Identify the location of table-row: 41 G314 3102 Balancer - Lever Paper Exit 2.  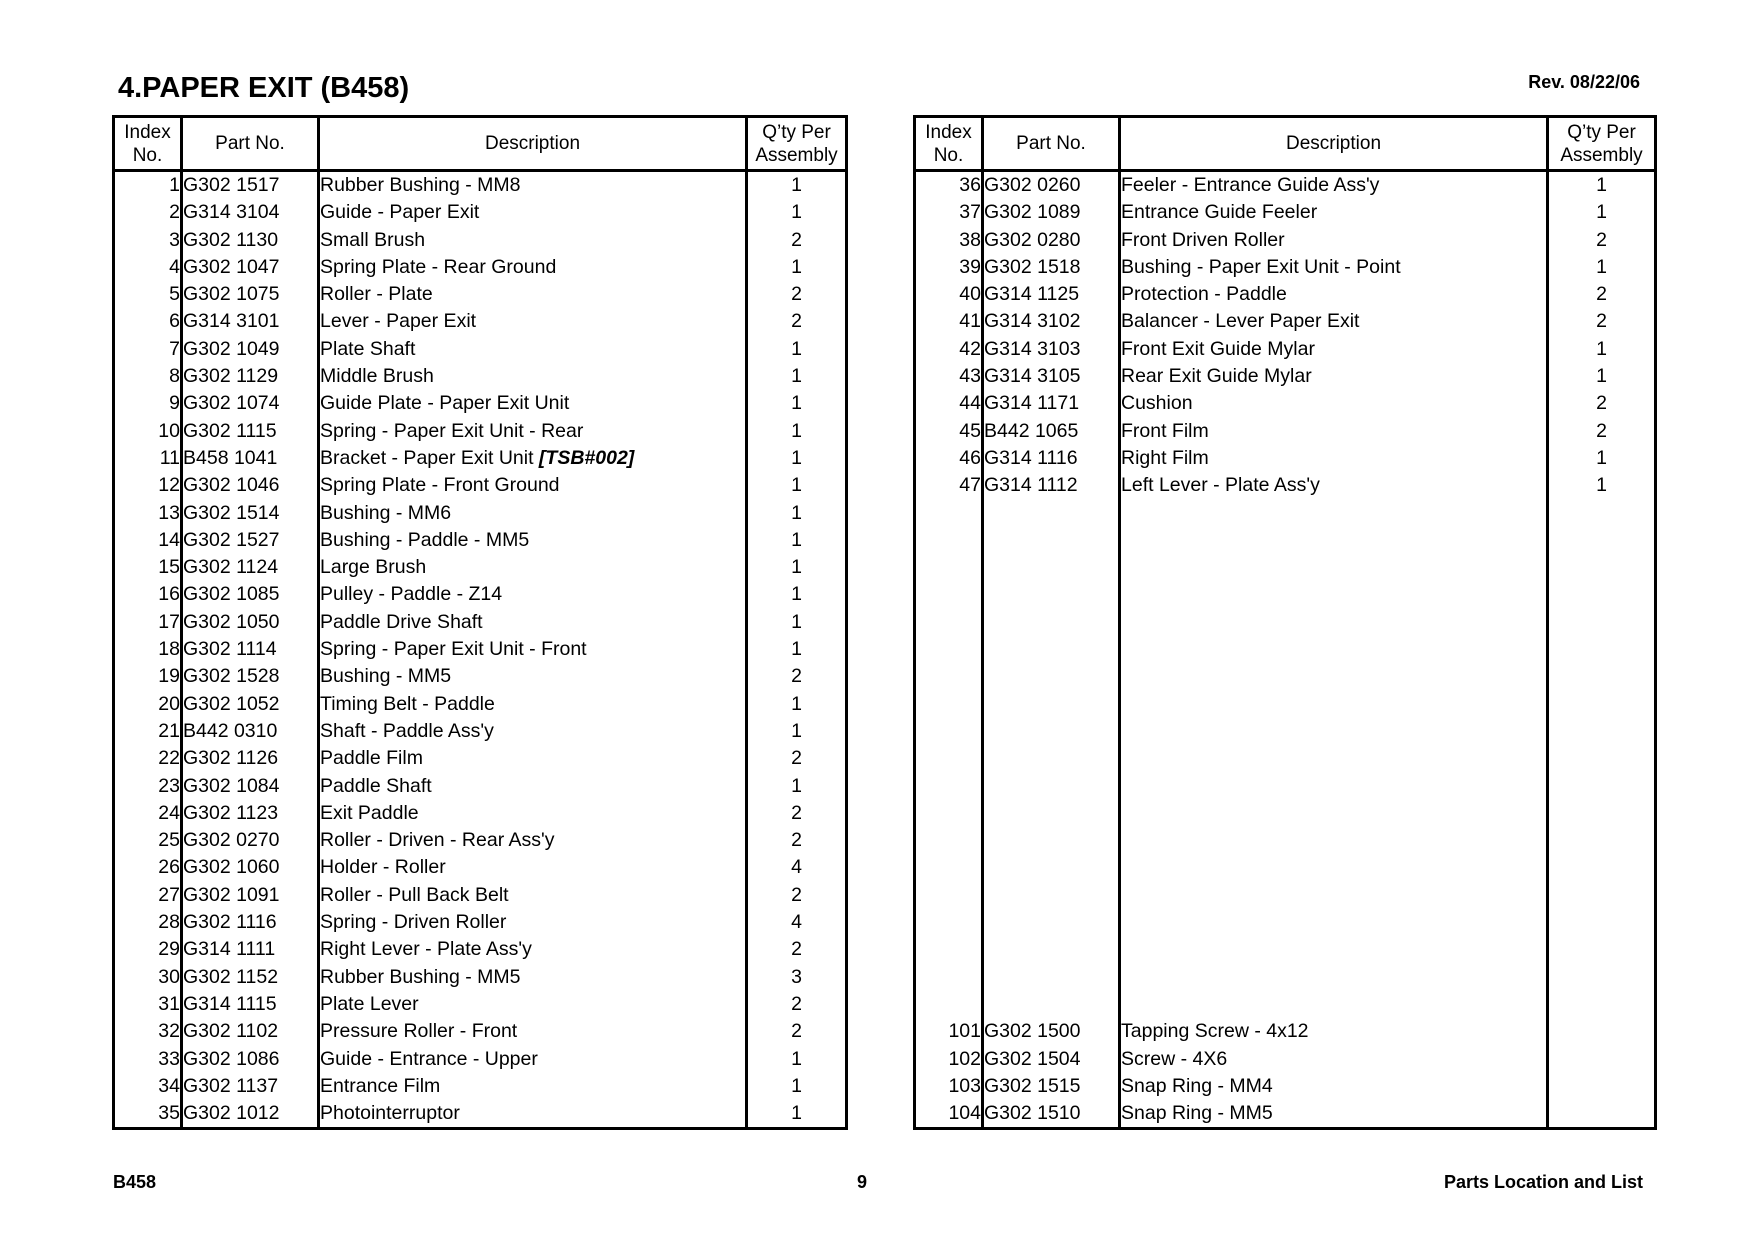
(1285, 322).